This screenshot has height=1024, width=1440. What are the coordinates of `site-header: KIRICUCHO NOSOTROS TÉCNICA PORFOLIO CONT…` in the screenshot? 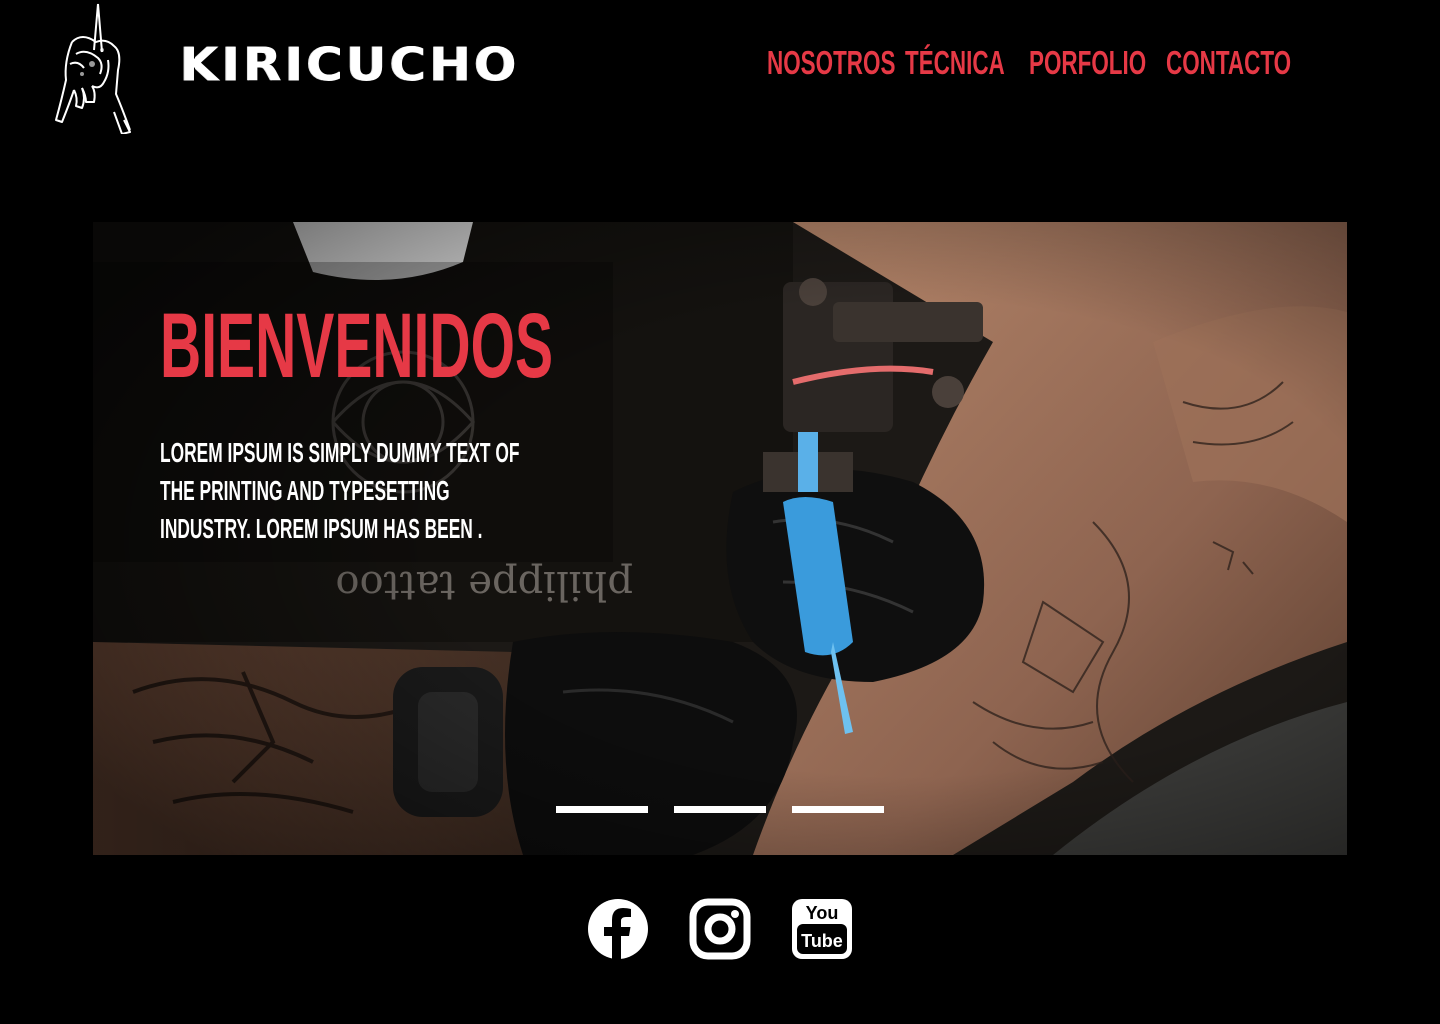 It's located at (720, 75).